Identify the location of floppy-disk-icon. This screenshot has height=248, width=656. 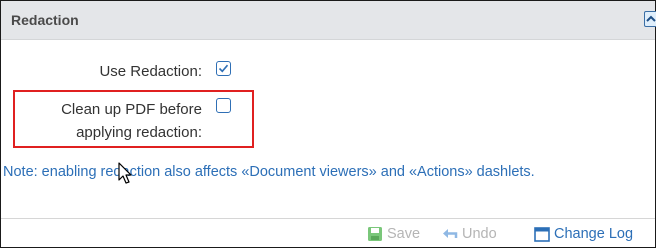
(375, 234).